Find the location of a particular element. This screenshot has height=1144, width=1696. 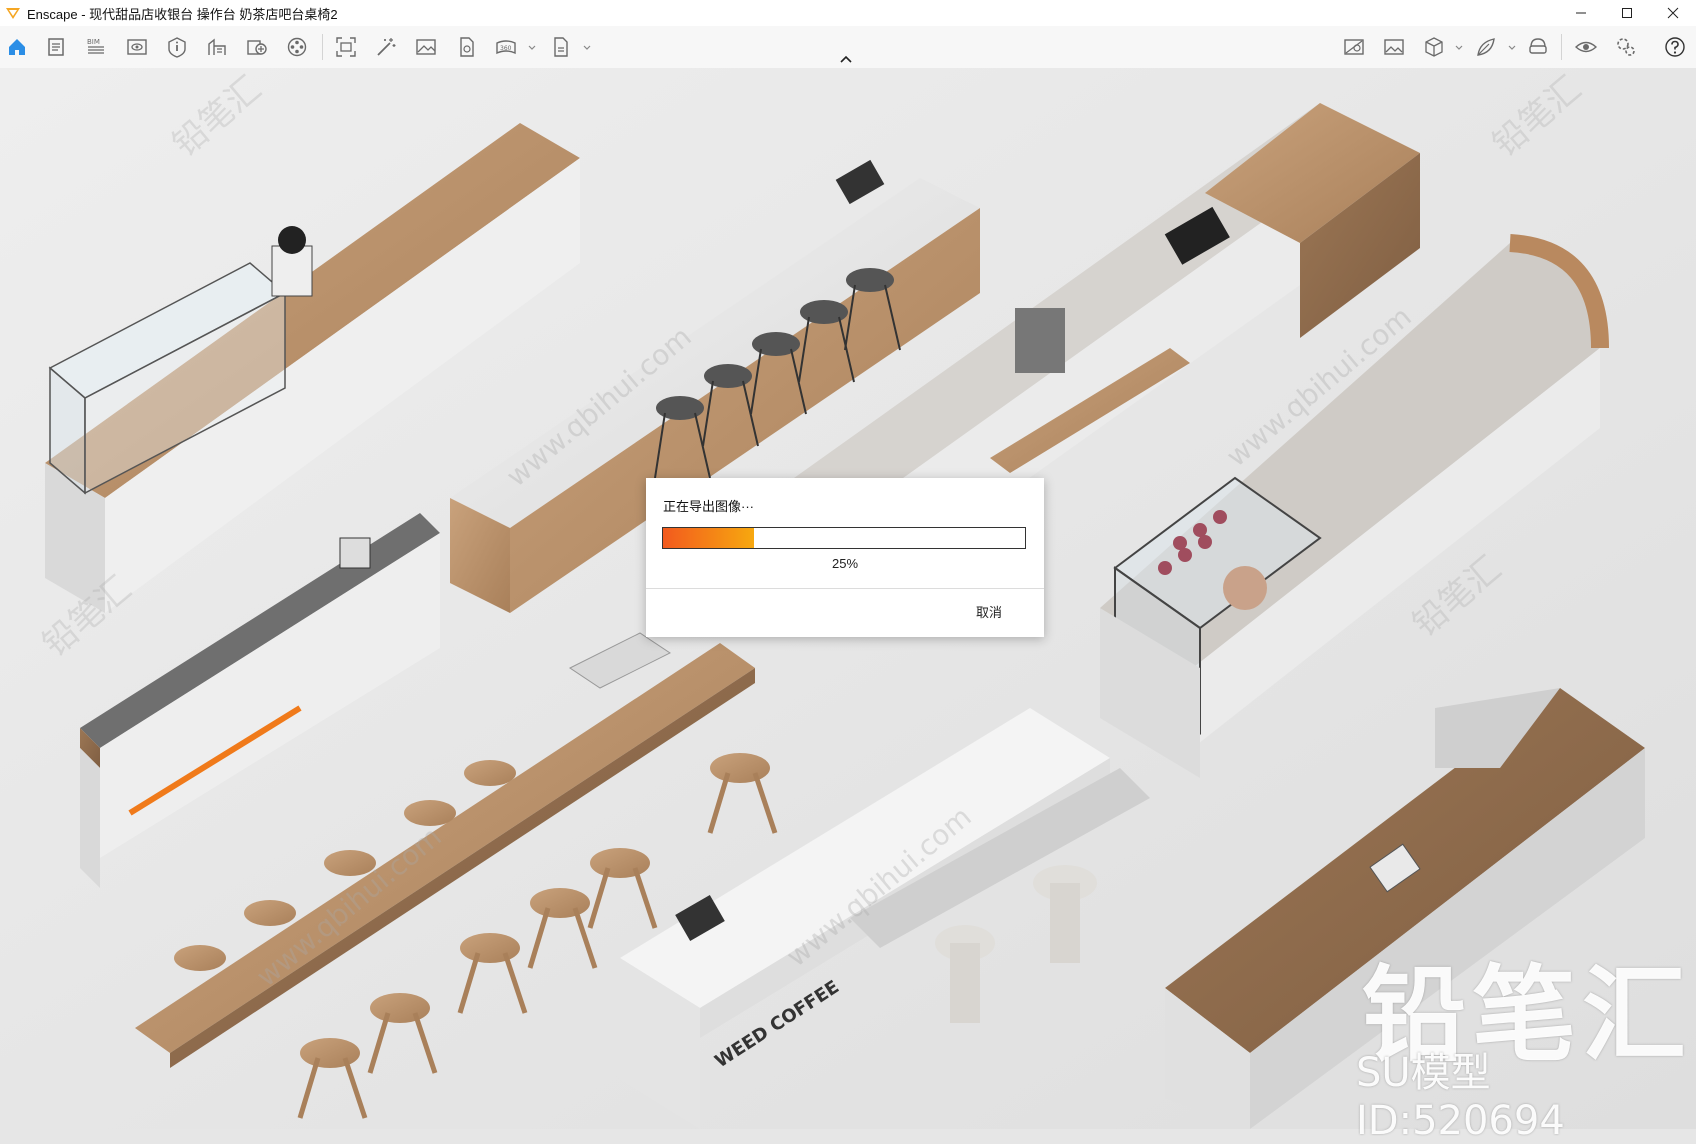

info-icon is located at coordinates (177, 47).